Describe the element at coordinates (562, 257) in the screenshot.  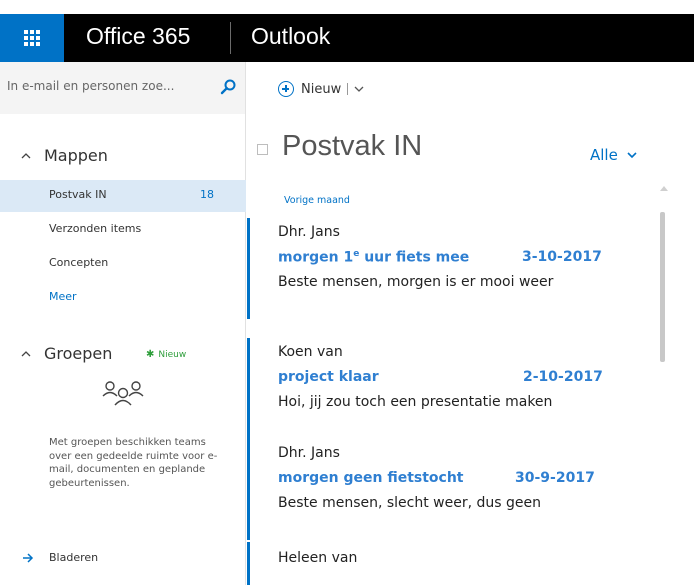
I see `message-date: 3-10-2017` at that location.